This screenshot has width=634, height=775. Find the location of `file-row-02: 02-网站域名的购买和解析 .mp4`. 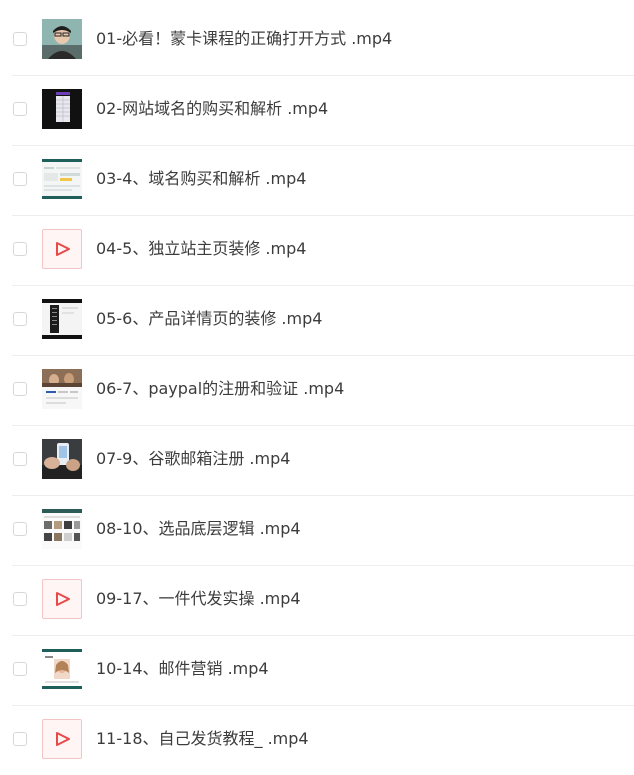

file-row-02: 02-网站域名的购买和解析 .mp4 is located at coordinates (317, 110).